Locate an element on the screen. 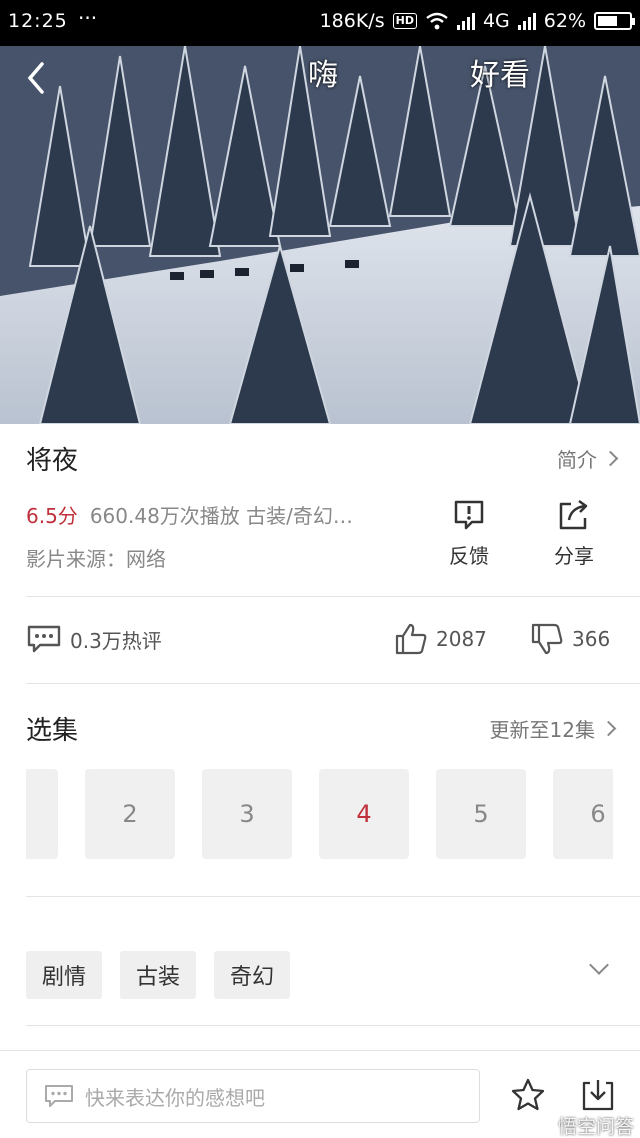 The height and width of the screenshot is (1138, 640). episode-number: 2 is located at coordinates (130, 814).